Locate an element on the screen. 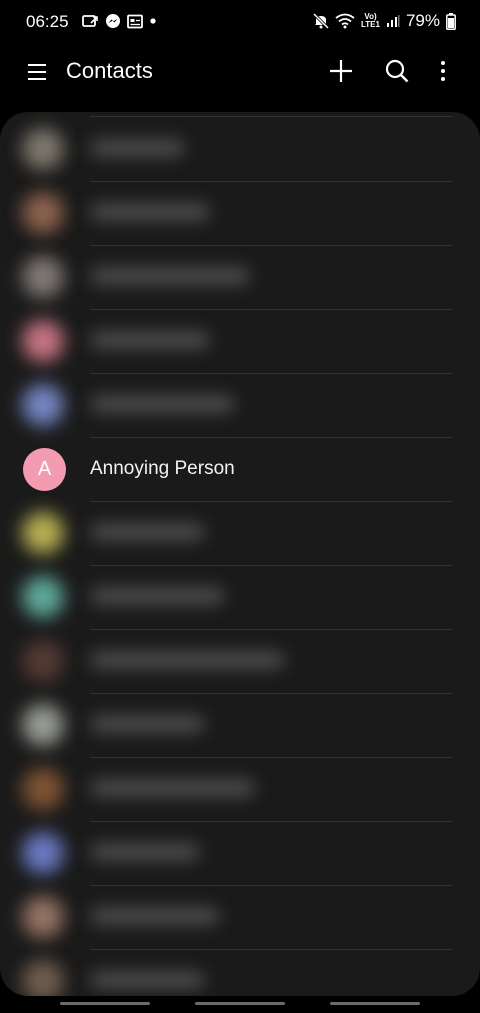 The height and width of the screenshot is (1013, 480). dot-icon is located at coordinates (153, 21).